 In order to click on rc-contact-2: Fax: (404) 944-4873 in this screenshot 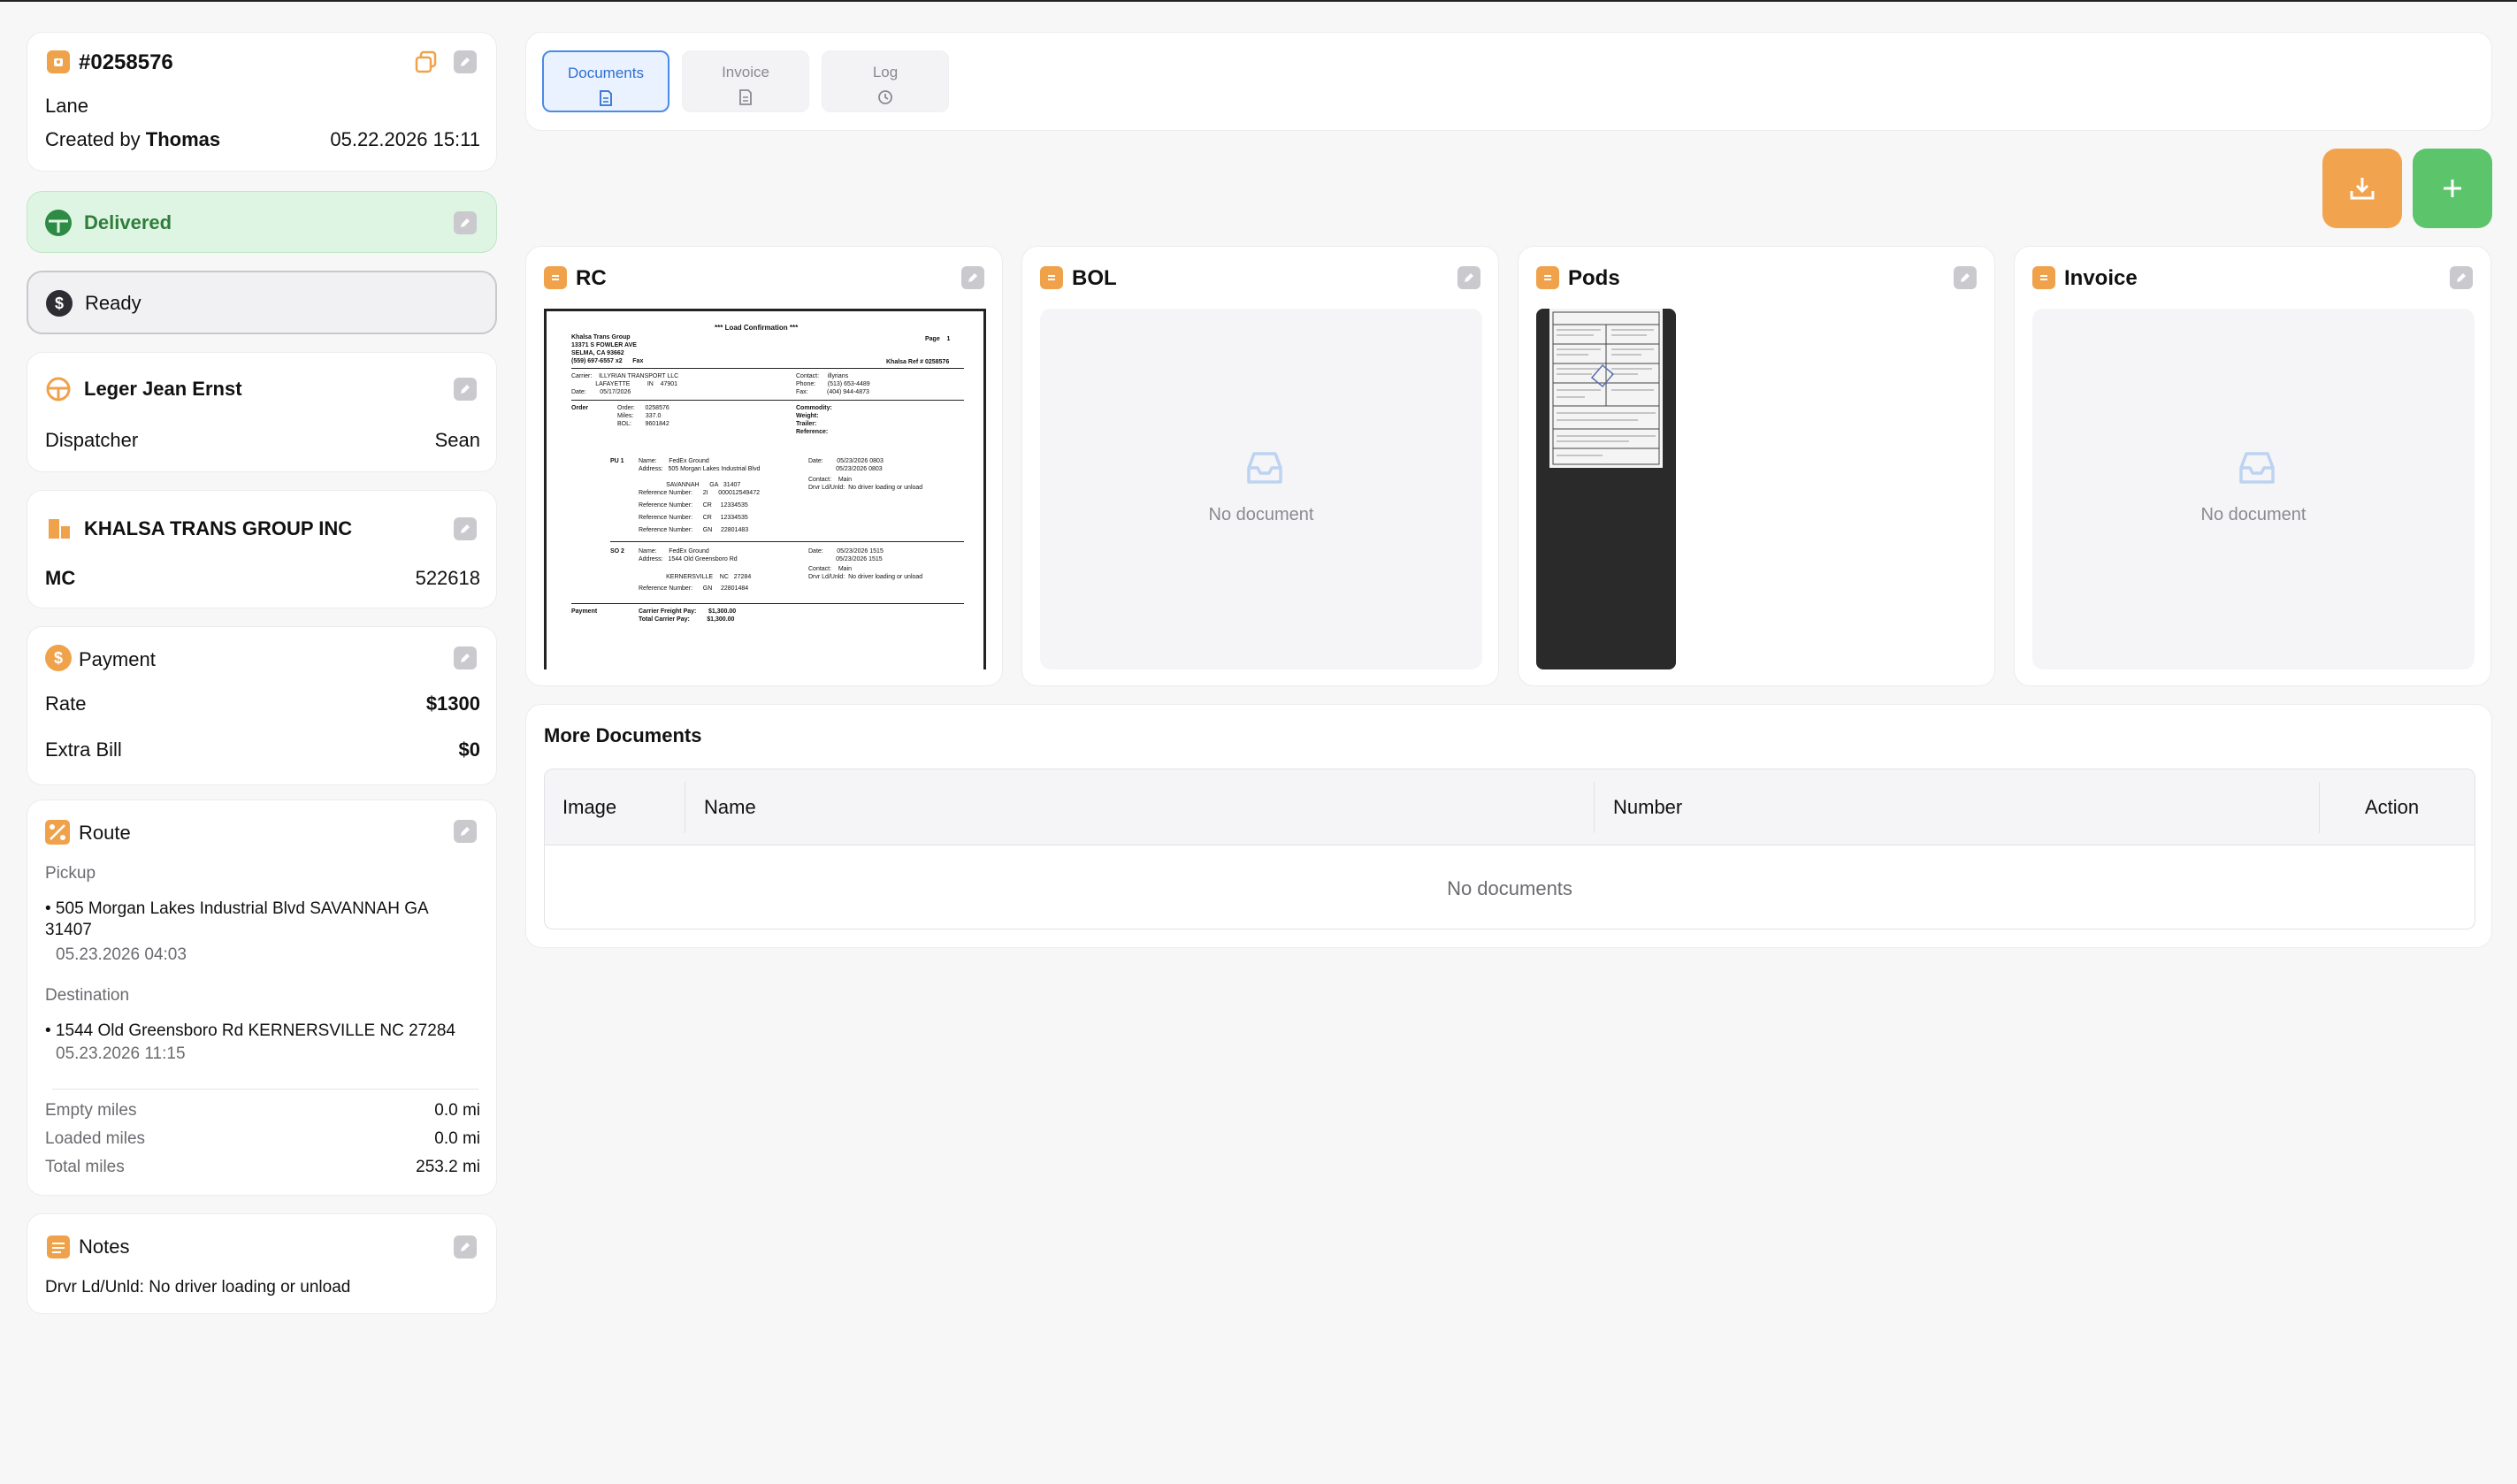, I will do `click(832, 392)`.